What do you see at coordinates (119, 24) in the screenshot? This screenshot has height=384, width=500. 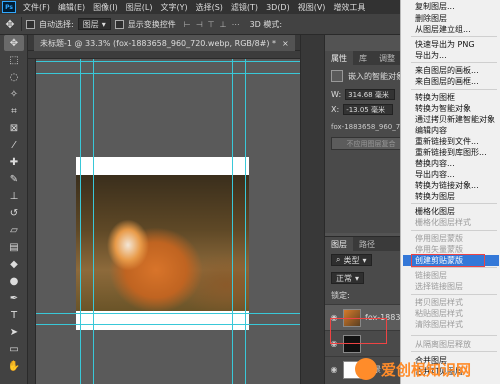 I see `show-transform-checkbox` at bounding box center [119, 24].